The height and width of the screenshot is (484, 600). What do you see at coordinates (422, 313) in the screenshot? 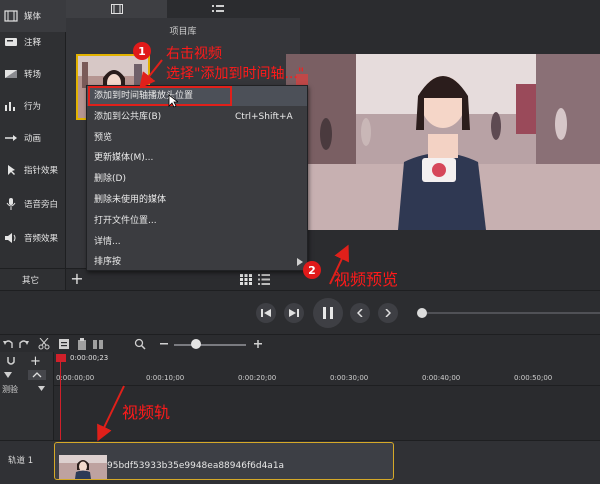
I see `scrub-handle` at bounding box center [422, 313].